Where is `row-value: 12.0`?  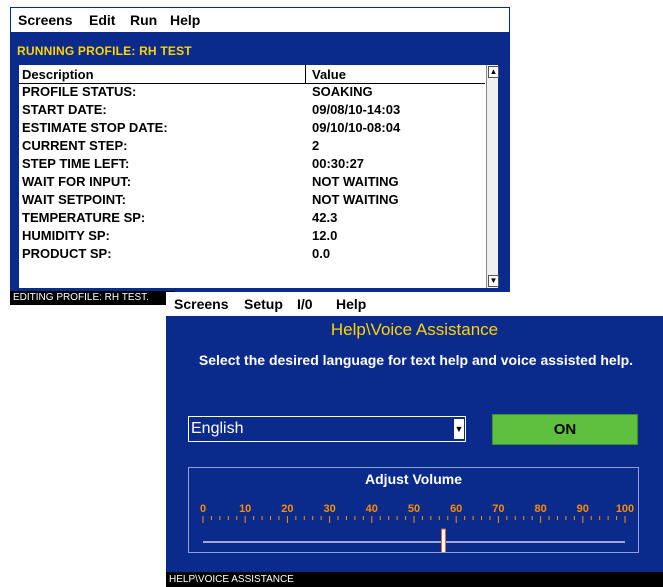
row-value: 12.0 is located at coordinates (325, 235).